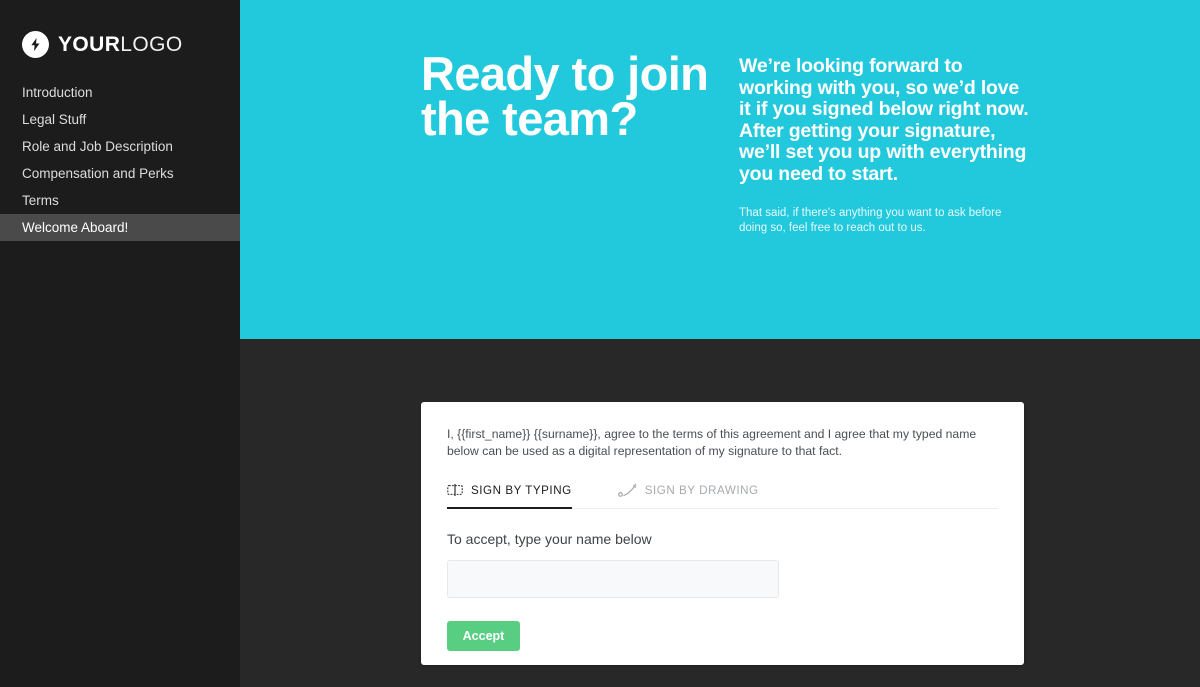 This screenshot has width=1200, height=687. I want to click on accept-button: Accept, so click(483, 636).